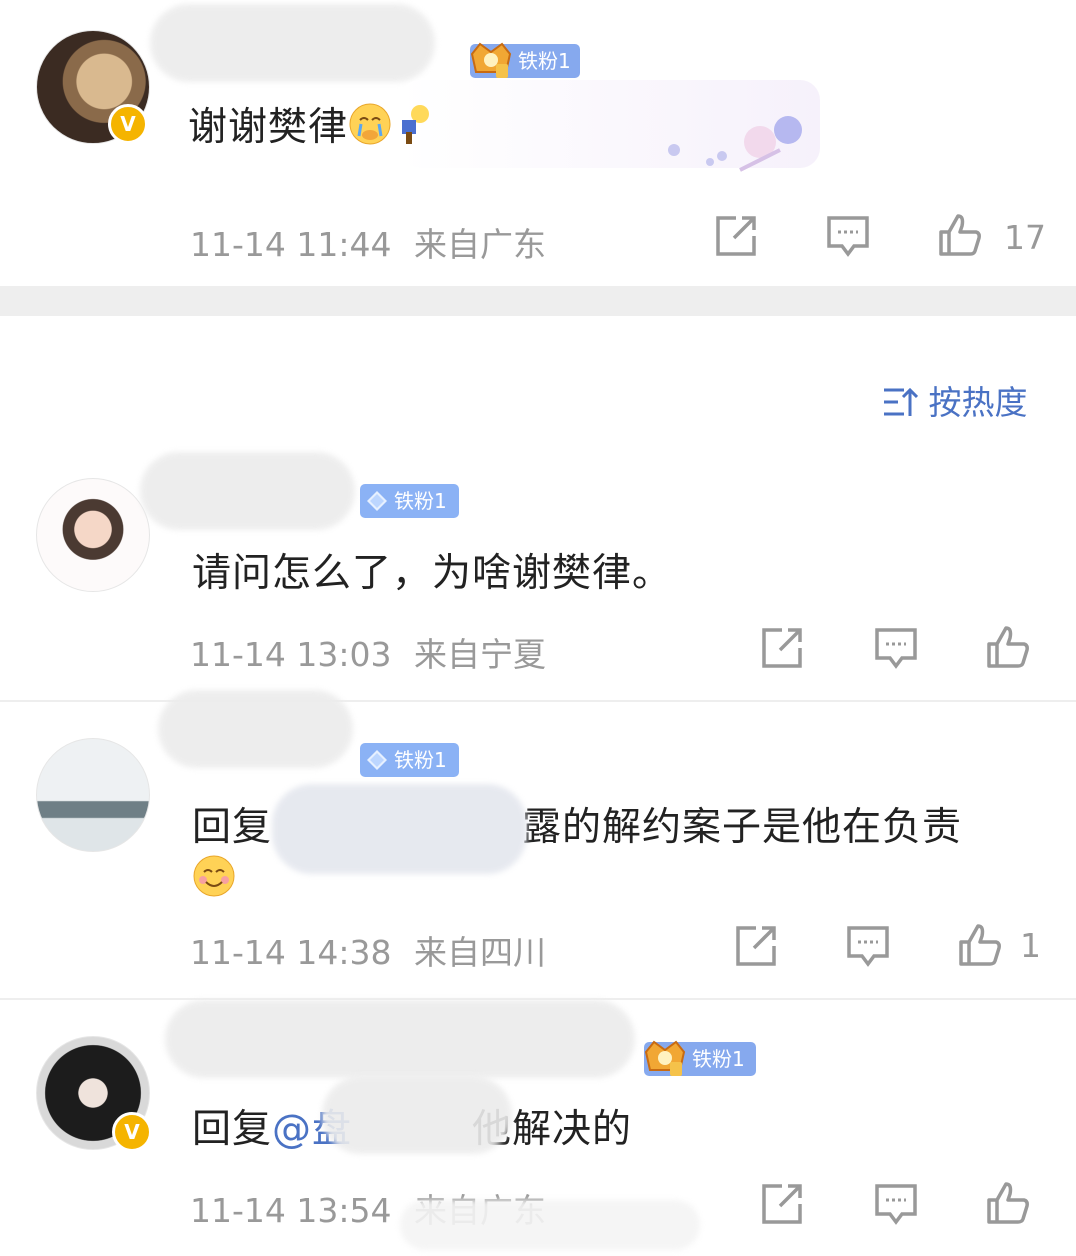 This screenshot has height=1256, width=1076. I want to click on location: 来自宁夏, so click(479, 654).